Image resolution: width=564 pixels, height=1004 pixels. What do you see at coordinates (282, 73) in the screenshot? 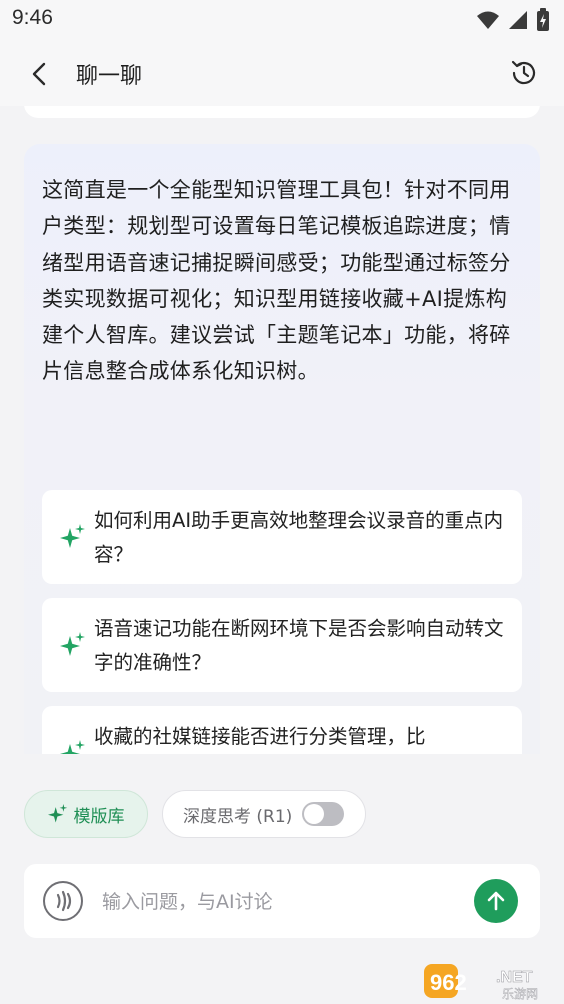
I see `app-header: 聊一聊` at bounding box center [282, 73].